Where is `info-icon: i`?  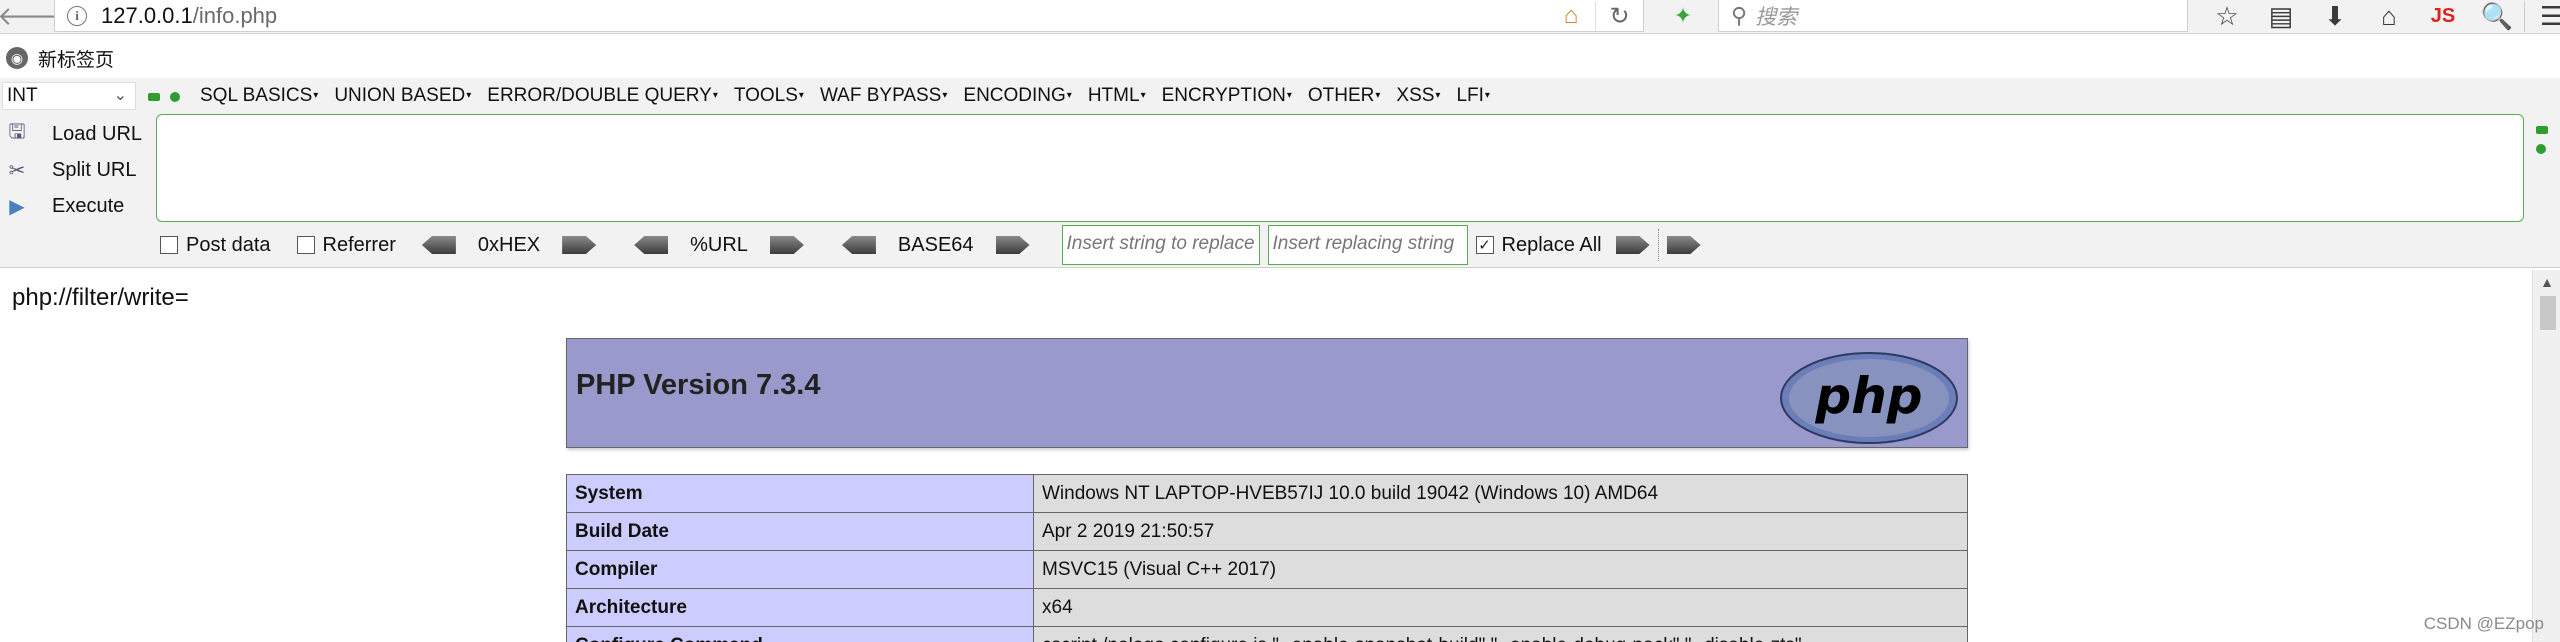
info-icon: i is located at coordinates (77, 15).